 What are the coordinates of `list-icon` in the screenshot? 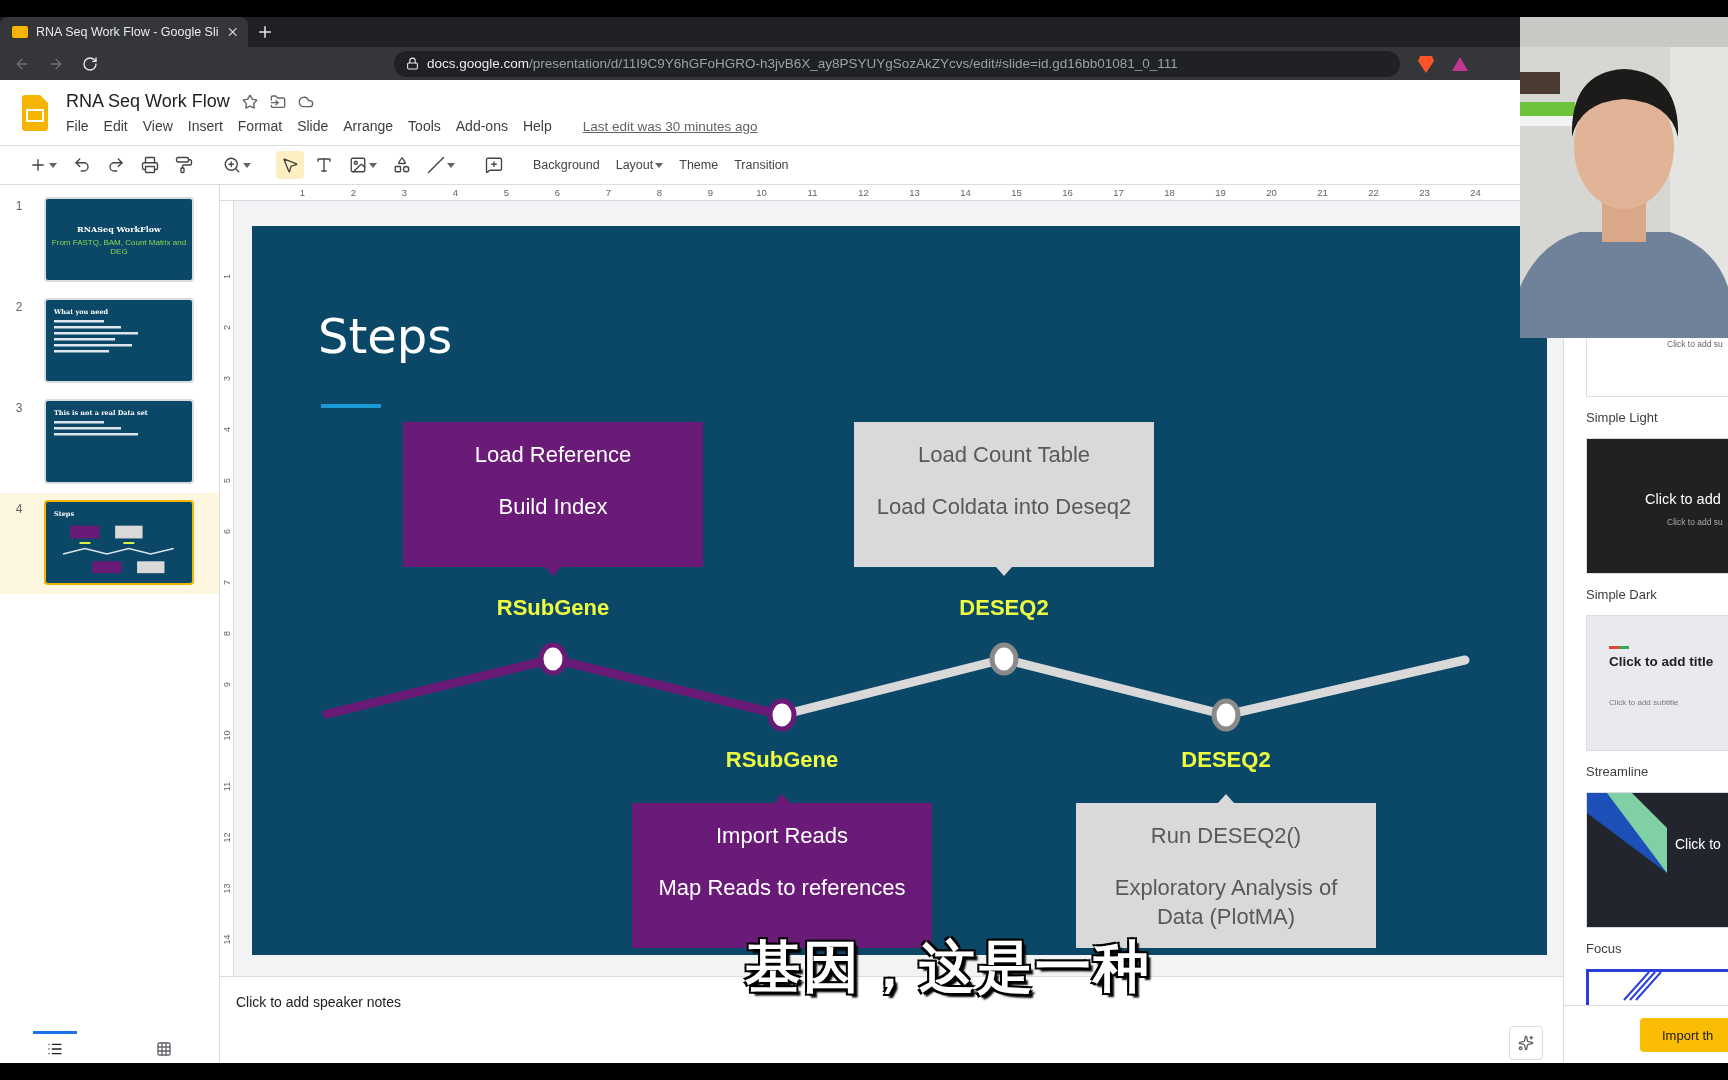 It's located at (54, 1049).